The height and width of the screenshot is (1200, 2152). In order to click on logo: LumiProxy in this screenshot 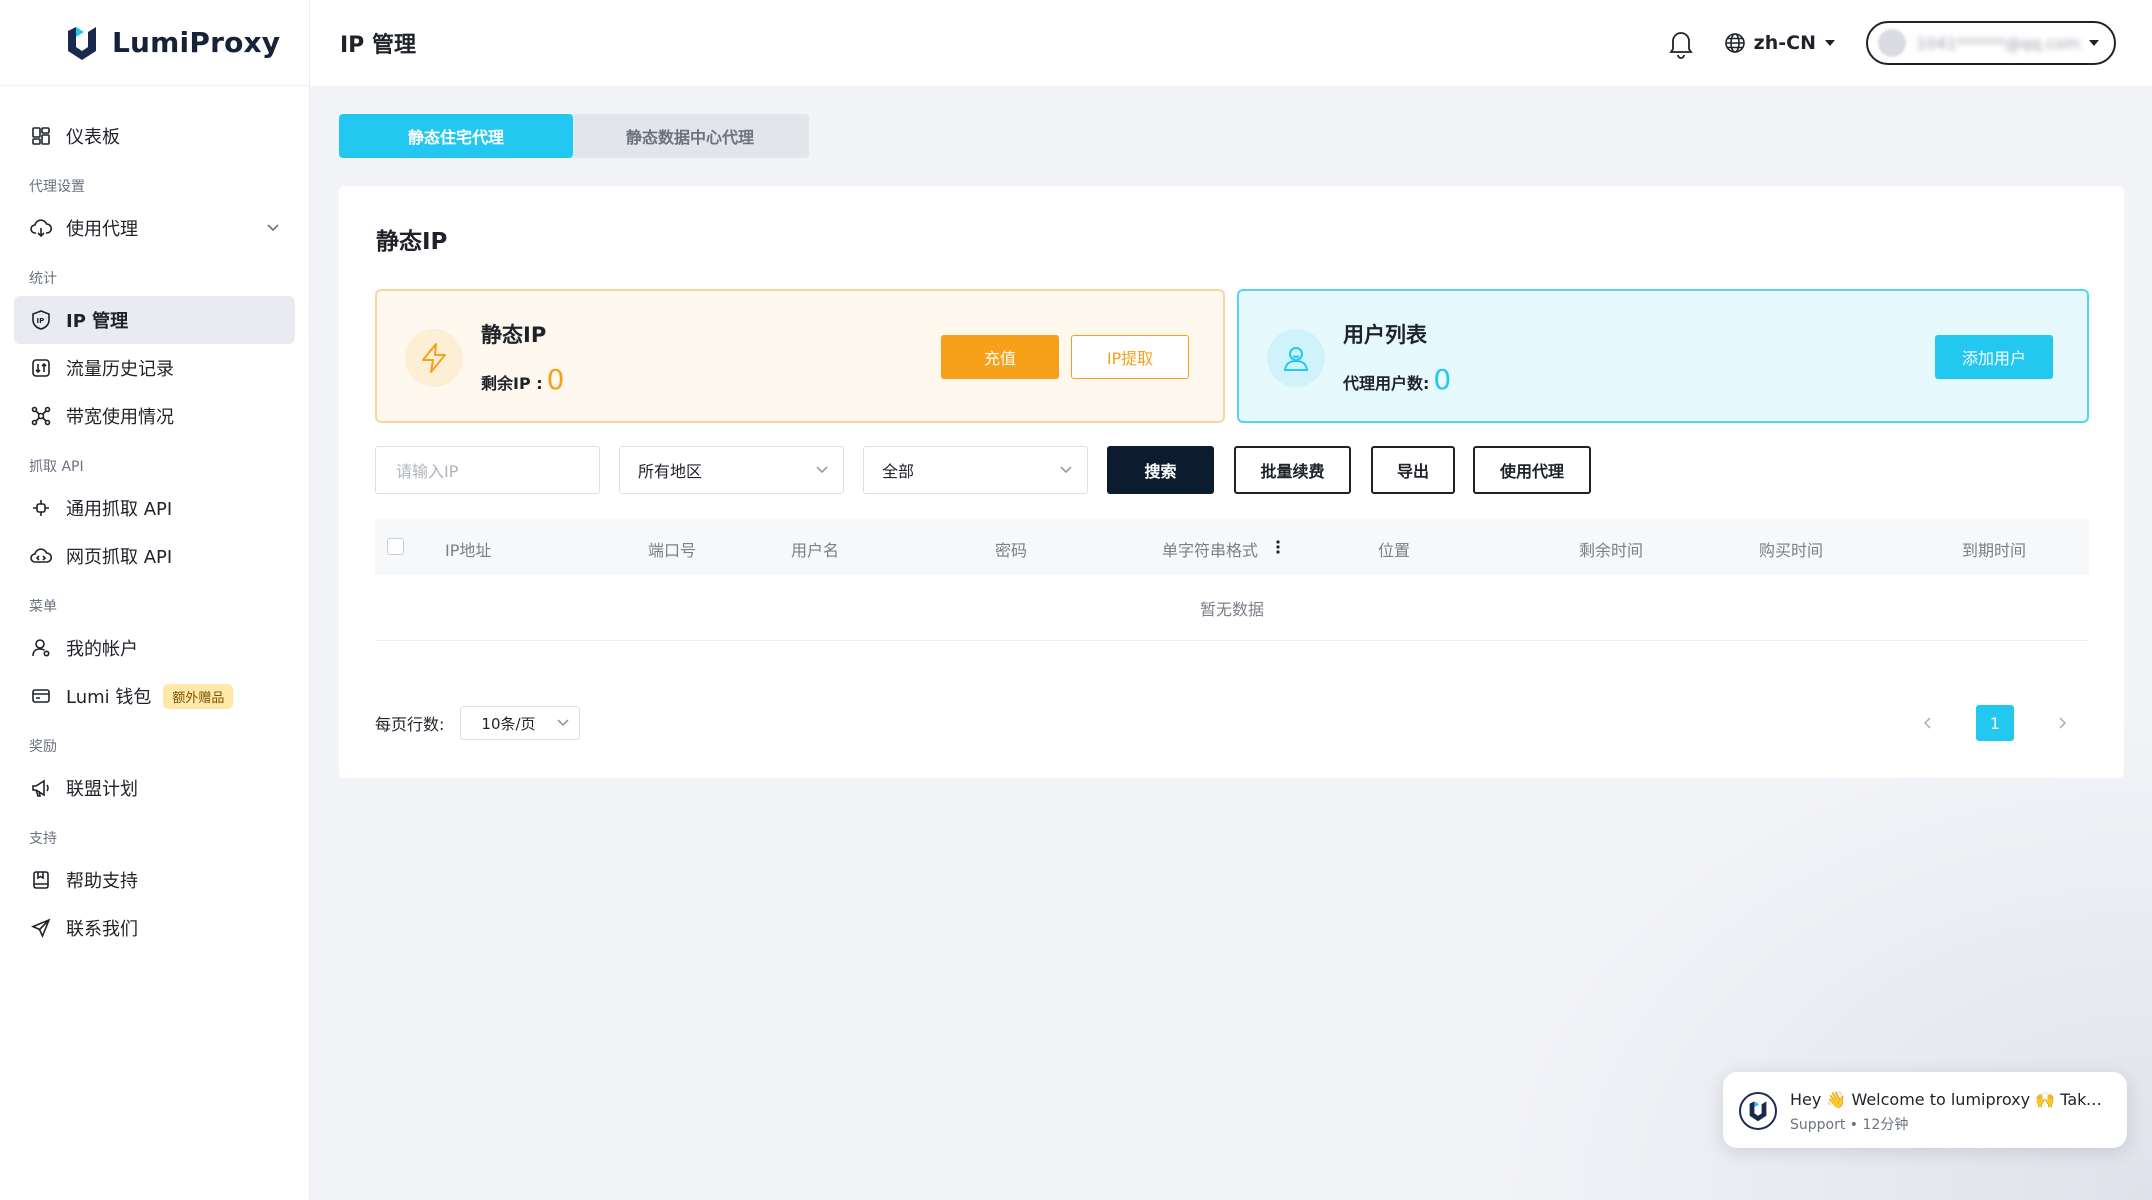, I will do `click(154, 43)`.